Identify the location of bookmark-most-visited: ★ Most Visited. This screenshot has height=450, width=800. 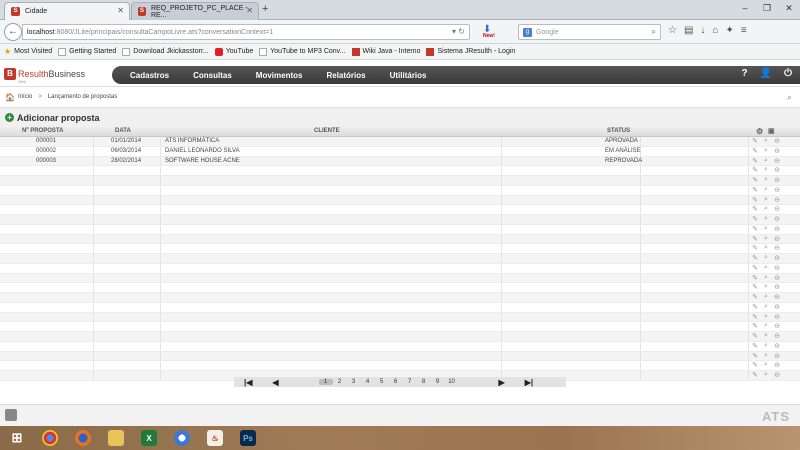
(28, 51).